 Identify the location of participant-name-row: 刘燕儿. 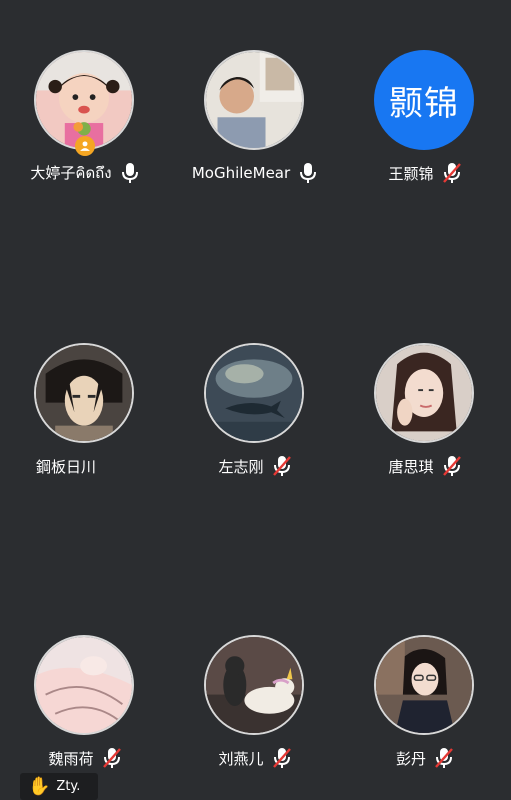
(255, 758).